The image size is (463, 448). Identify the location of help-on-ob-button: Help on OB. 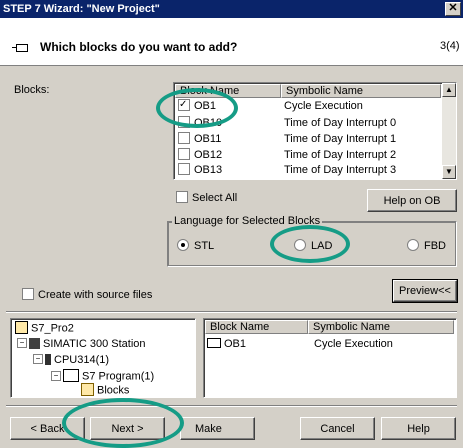
(412, 200).